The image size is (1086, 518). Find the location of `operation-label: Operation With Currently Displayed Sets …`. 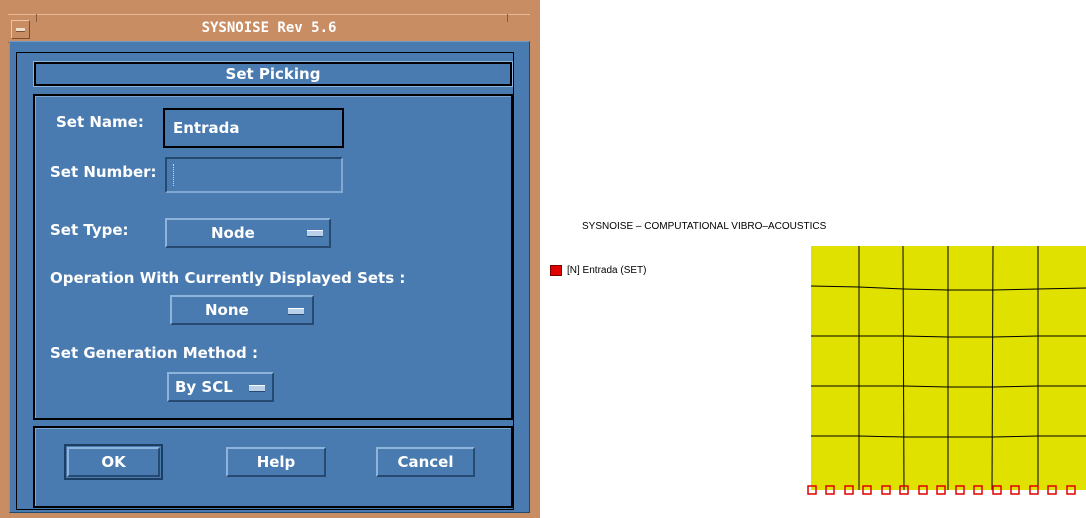

operation-label: Operation With Currently Displayed Sets … is located at coordinates (228, 278).